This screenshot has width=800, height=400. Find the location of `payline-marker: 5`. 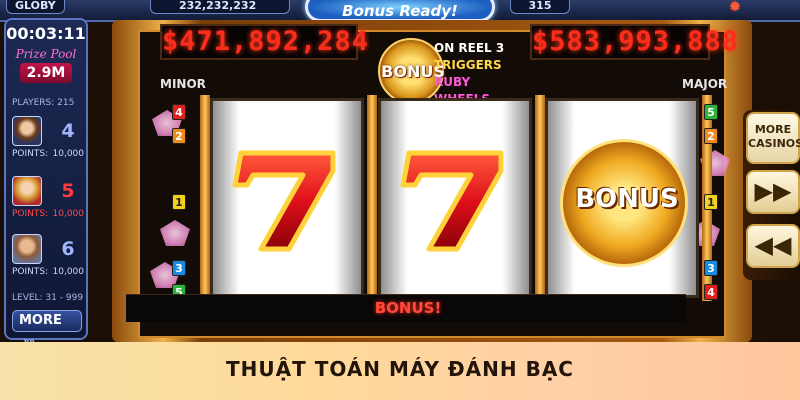

payline-marker: 5 is located at coordinates (711, 112).